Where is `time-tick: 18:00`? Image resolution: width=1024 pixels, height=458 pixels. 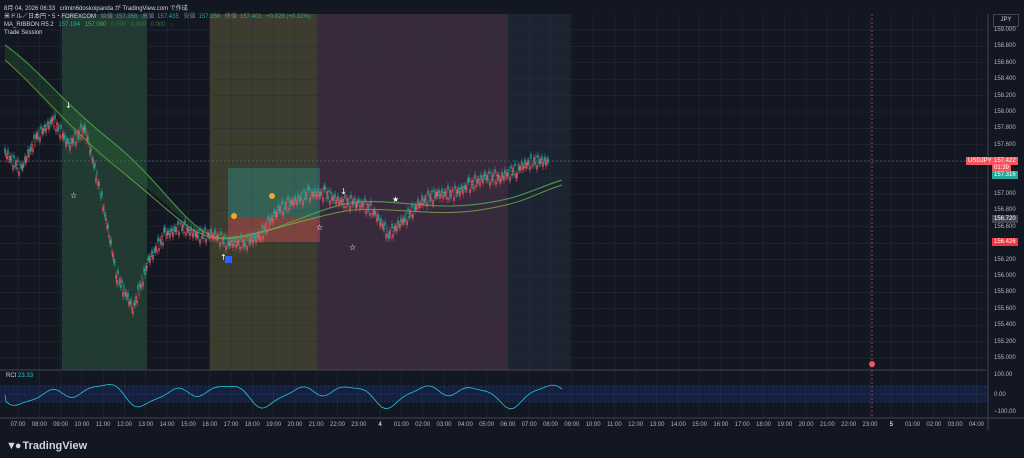 time-tick: 18:00 is located at coordinates (763, 425).